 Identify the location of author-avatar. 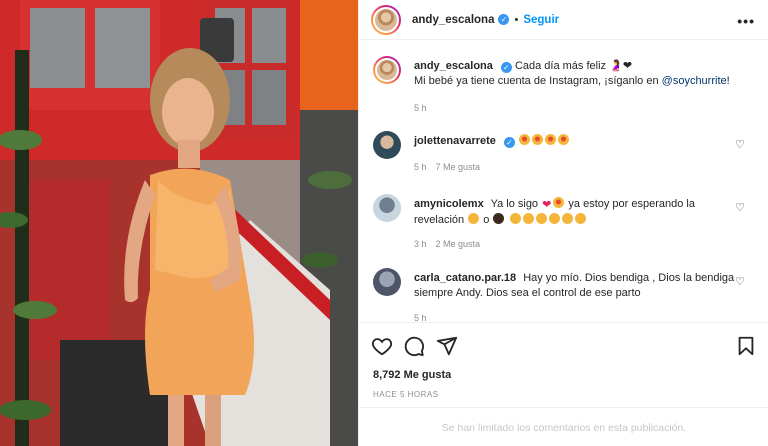
(386, 19).